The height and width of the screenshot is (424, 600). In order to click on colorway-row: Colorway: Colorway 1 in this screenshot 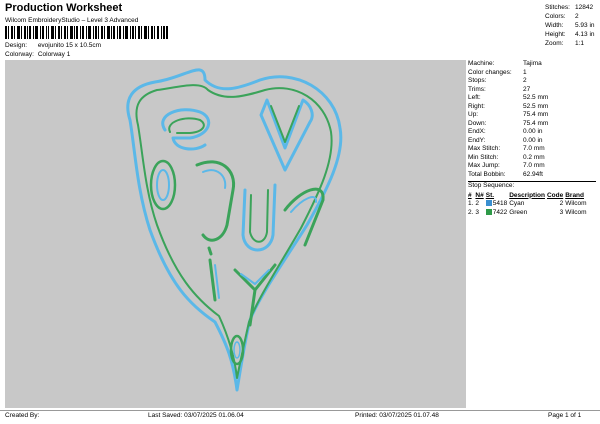, I will do `click(37, 54)`.